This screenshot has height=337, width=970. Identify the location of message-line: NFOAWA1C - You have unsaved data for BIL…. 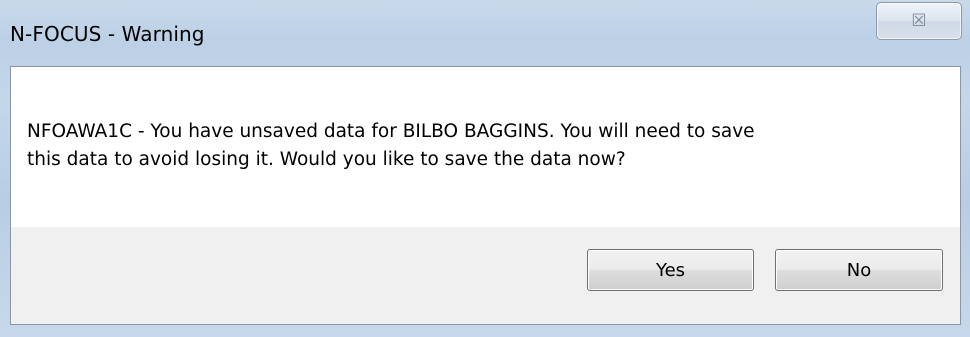
(391, 131).